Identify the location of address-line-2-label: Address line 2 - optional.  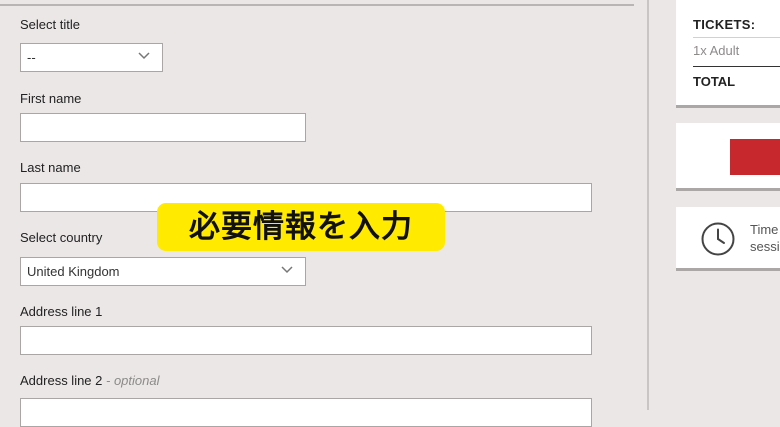
(90, 380).